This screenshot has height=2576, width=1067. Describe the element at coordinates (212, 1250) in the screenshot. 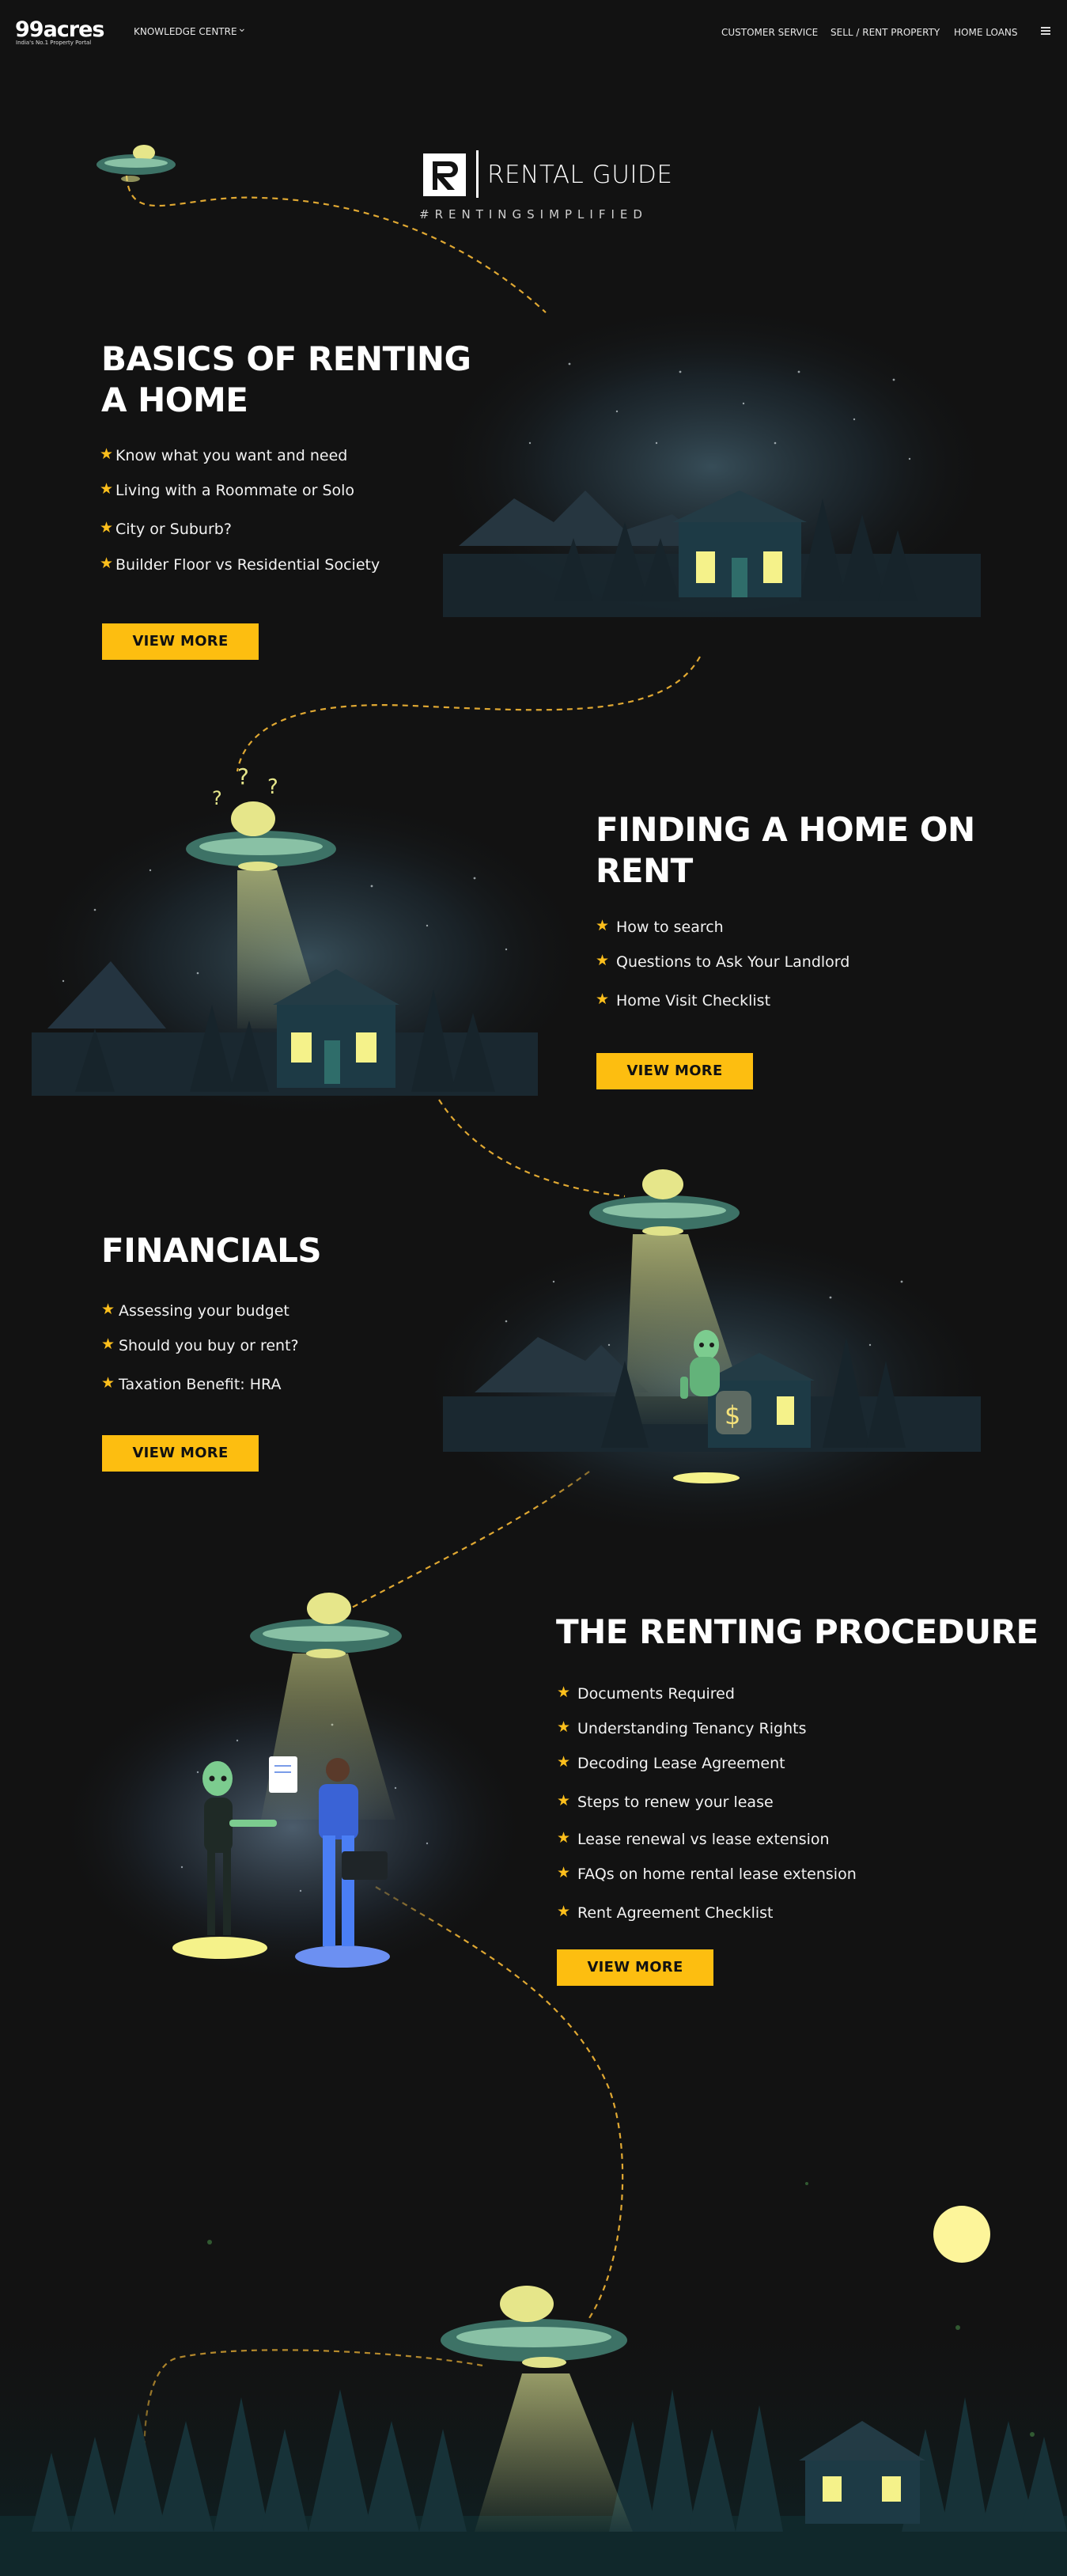

I see `section-title-financials: FINANCIALS` at that location.